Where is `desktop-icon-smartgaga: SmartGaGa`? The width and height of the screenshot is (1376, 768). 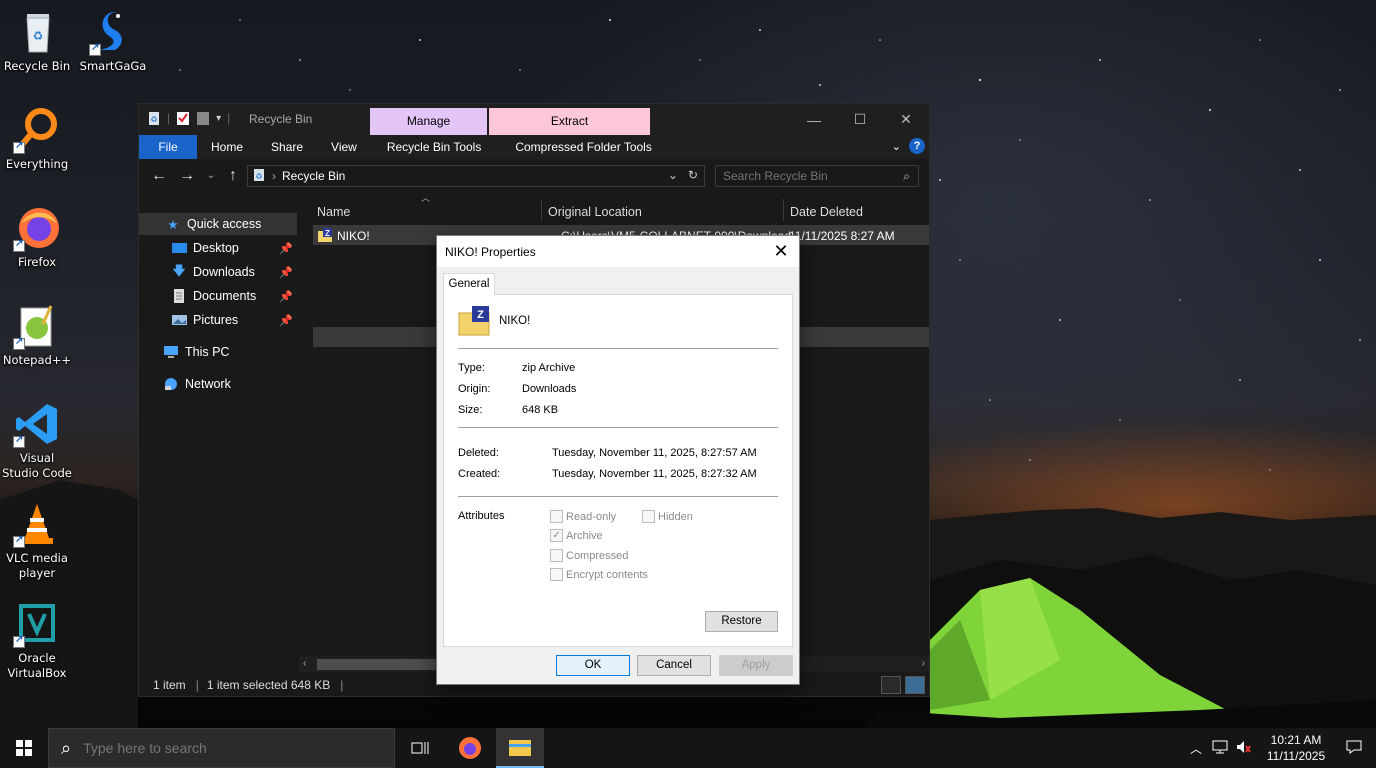 desktop-icon-smartgaga: SmartGaGa is located at coordinates (113, 41).